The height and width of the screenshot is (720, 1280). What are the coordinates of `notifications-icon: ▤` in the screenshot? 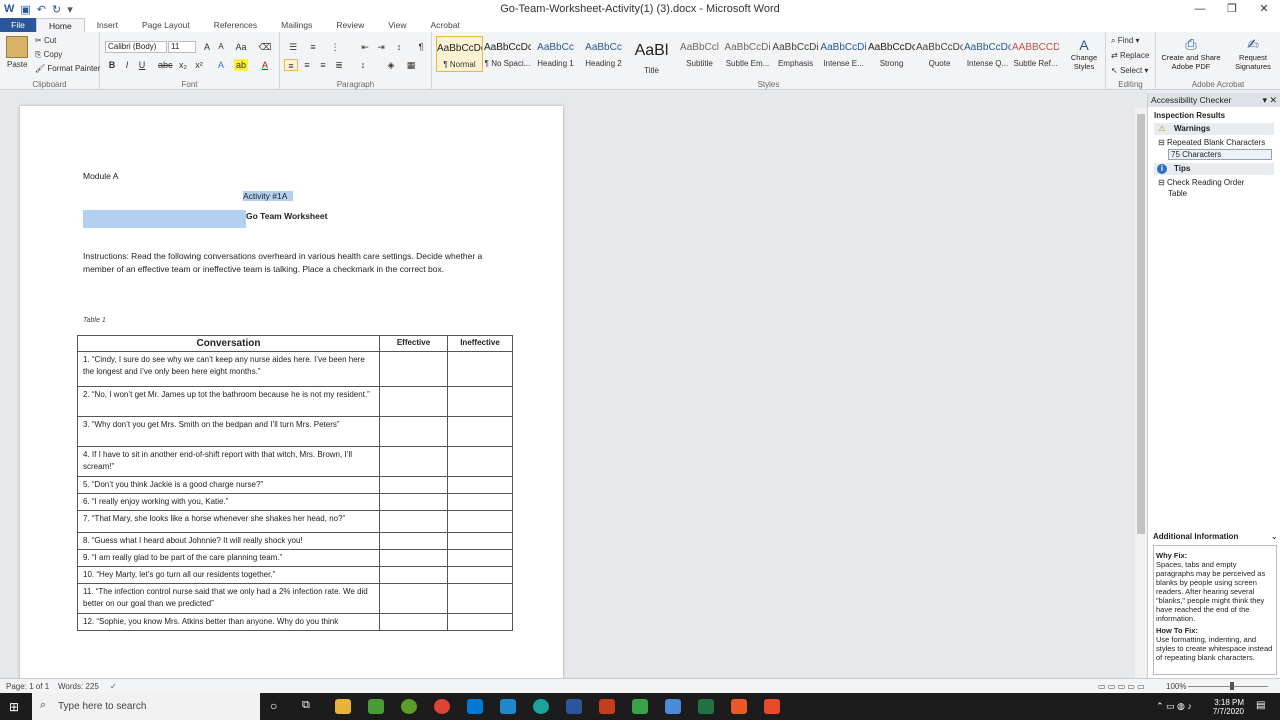 It's located at (1260, 705).